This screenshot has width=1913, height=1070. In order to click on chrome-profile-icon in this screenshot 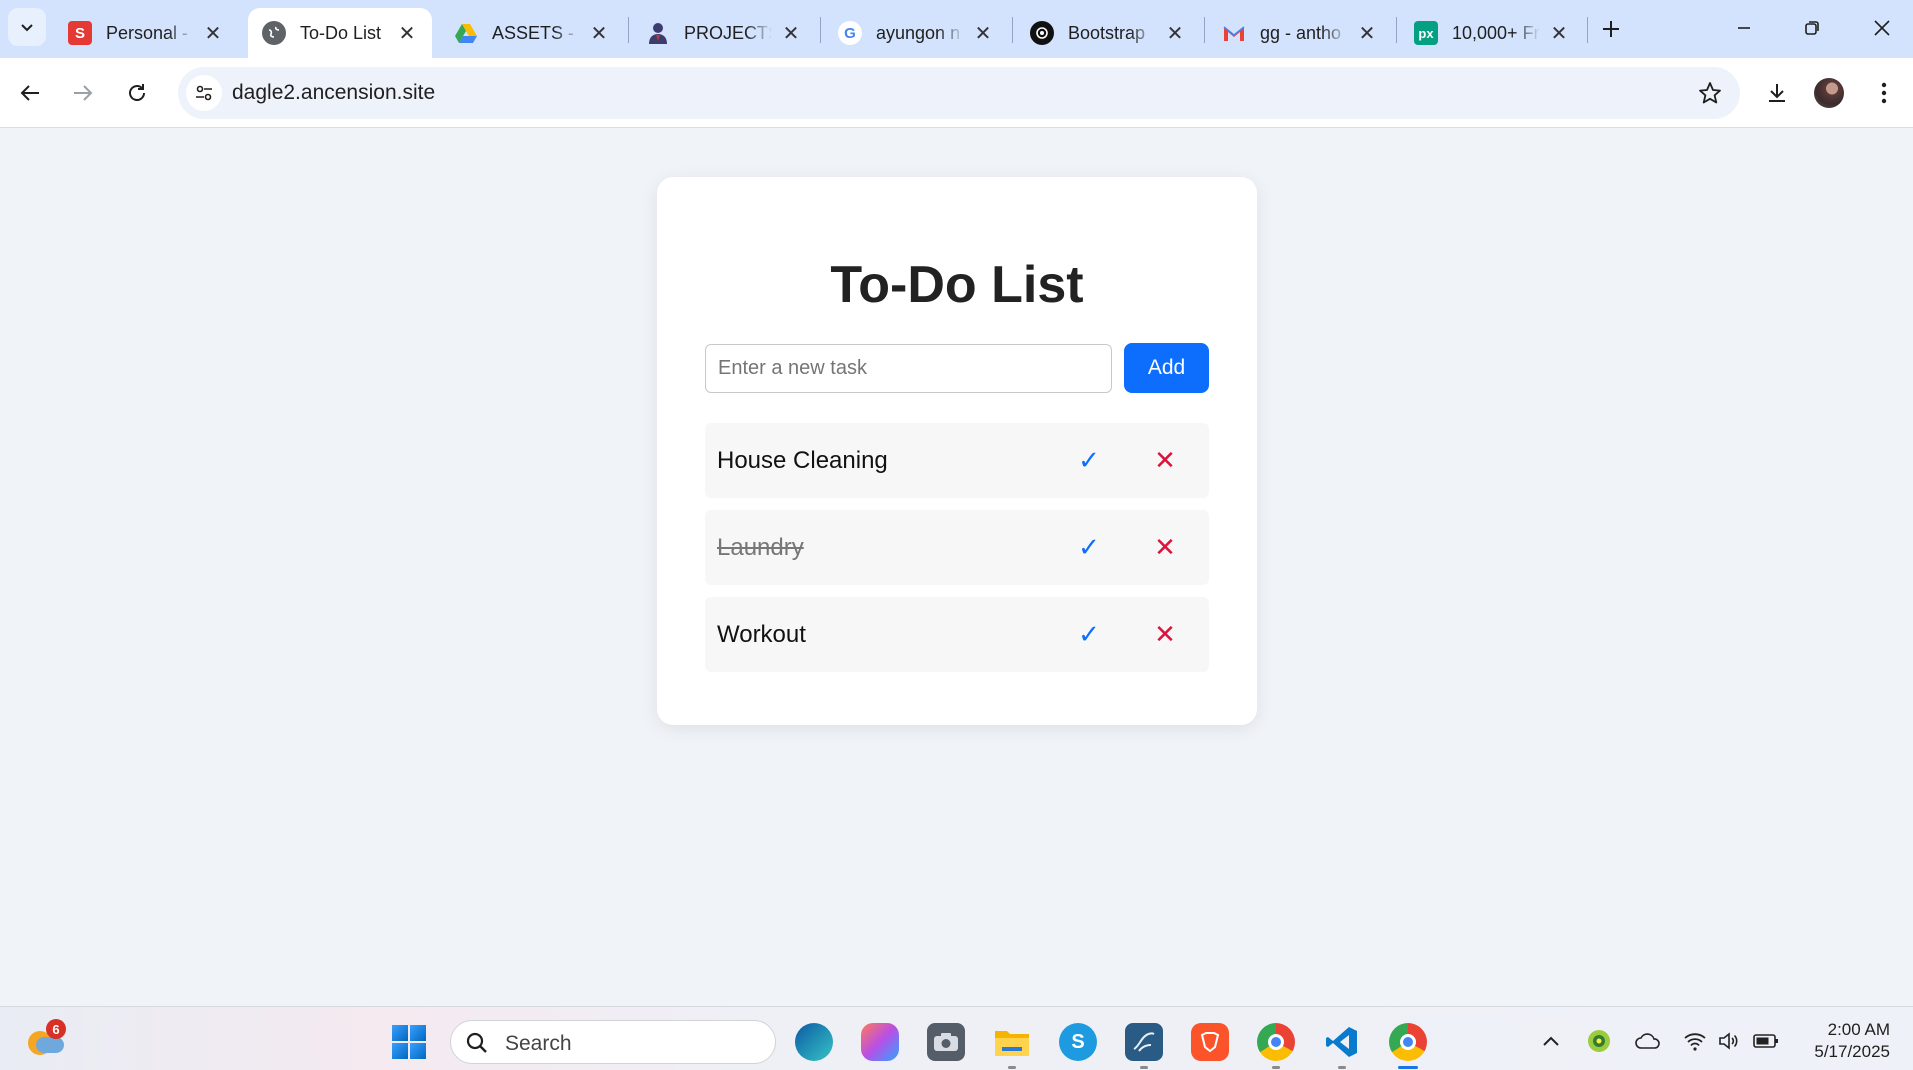, I will do `click(1276, 1042)`.